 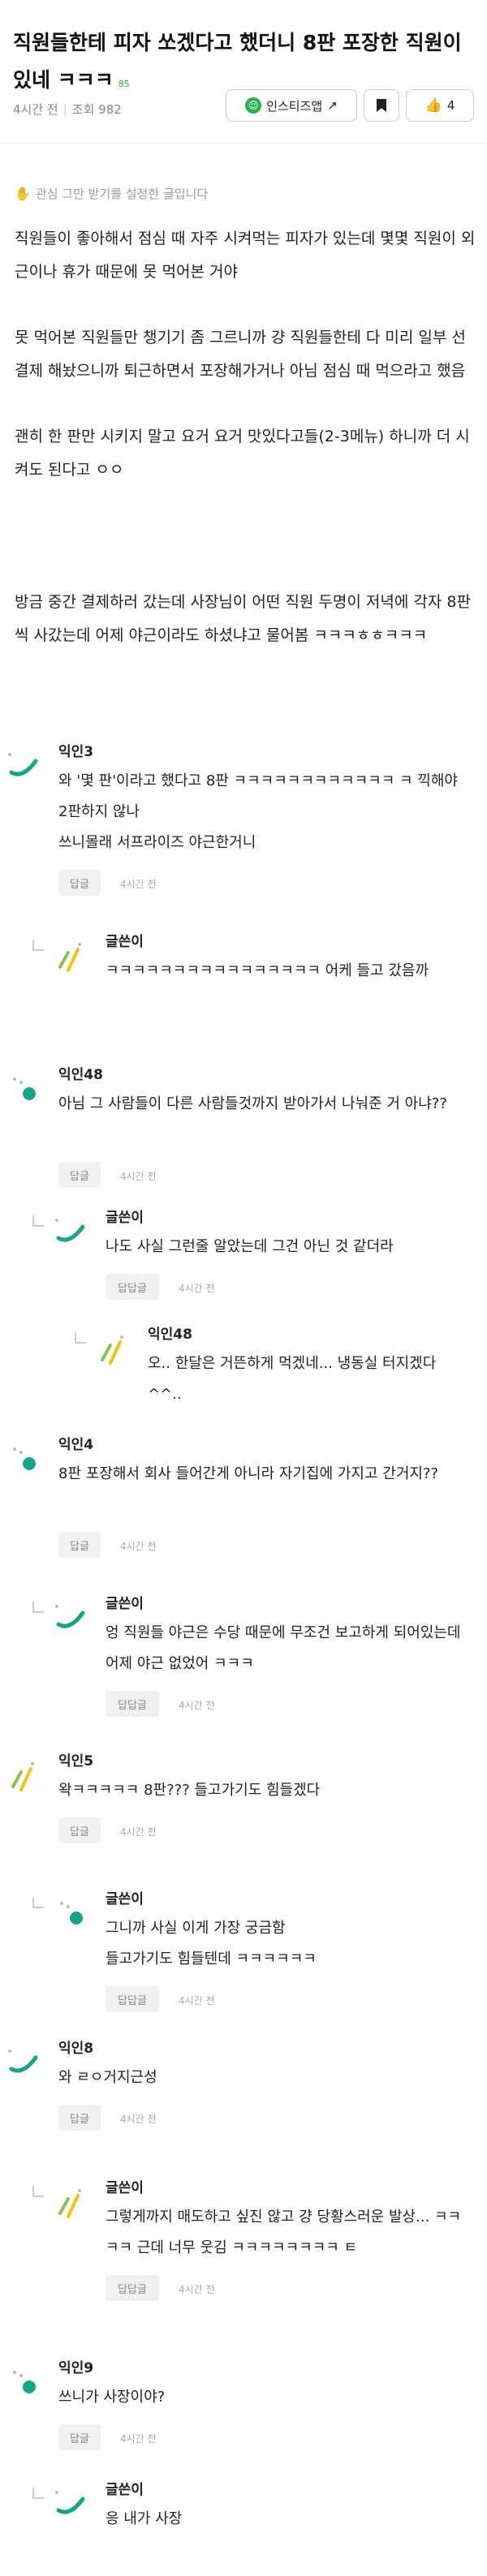 I want to click on comment-line: 8판 포장해서 회사 들어간게 아니라 자기집에 가지고 간거지??, so click(x=248, y=1474).